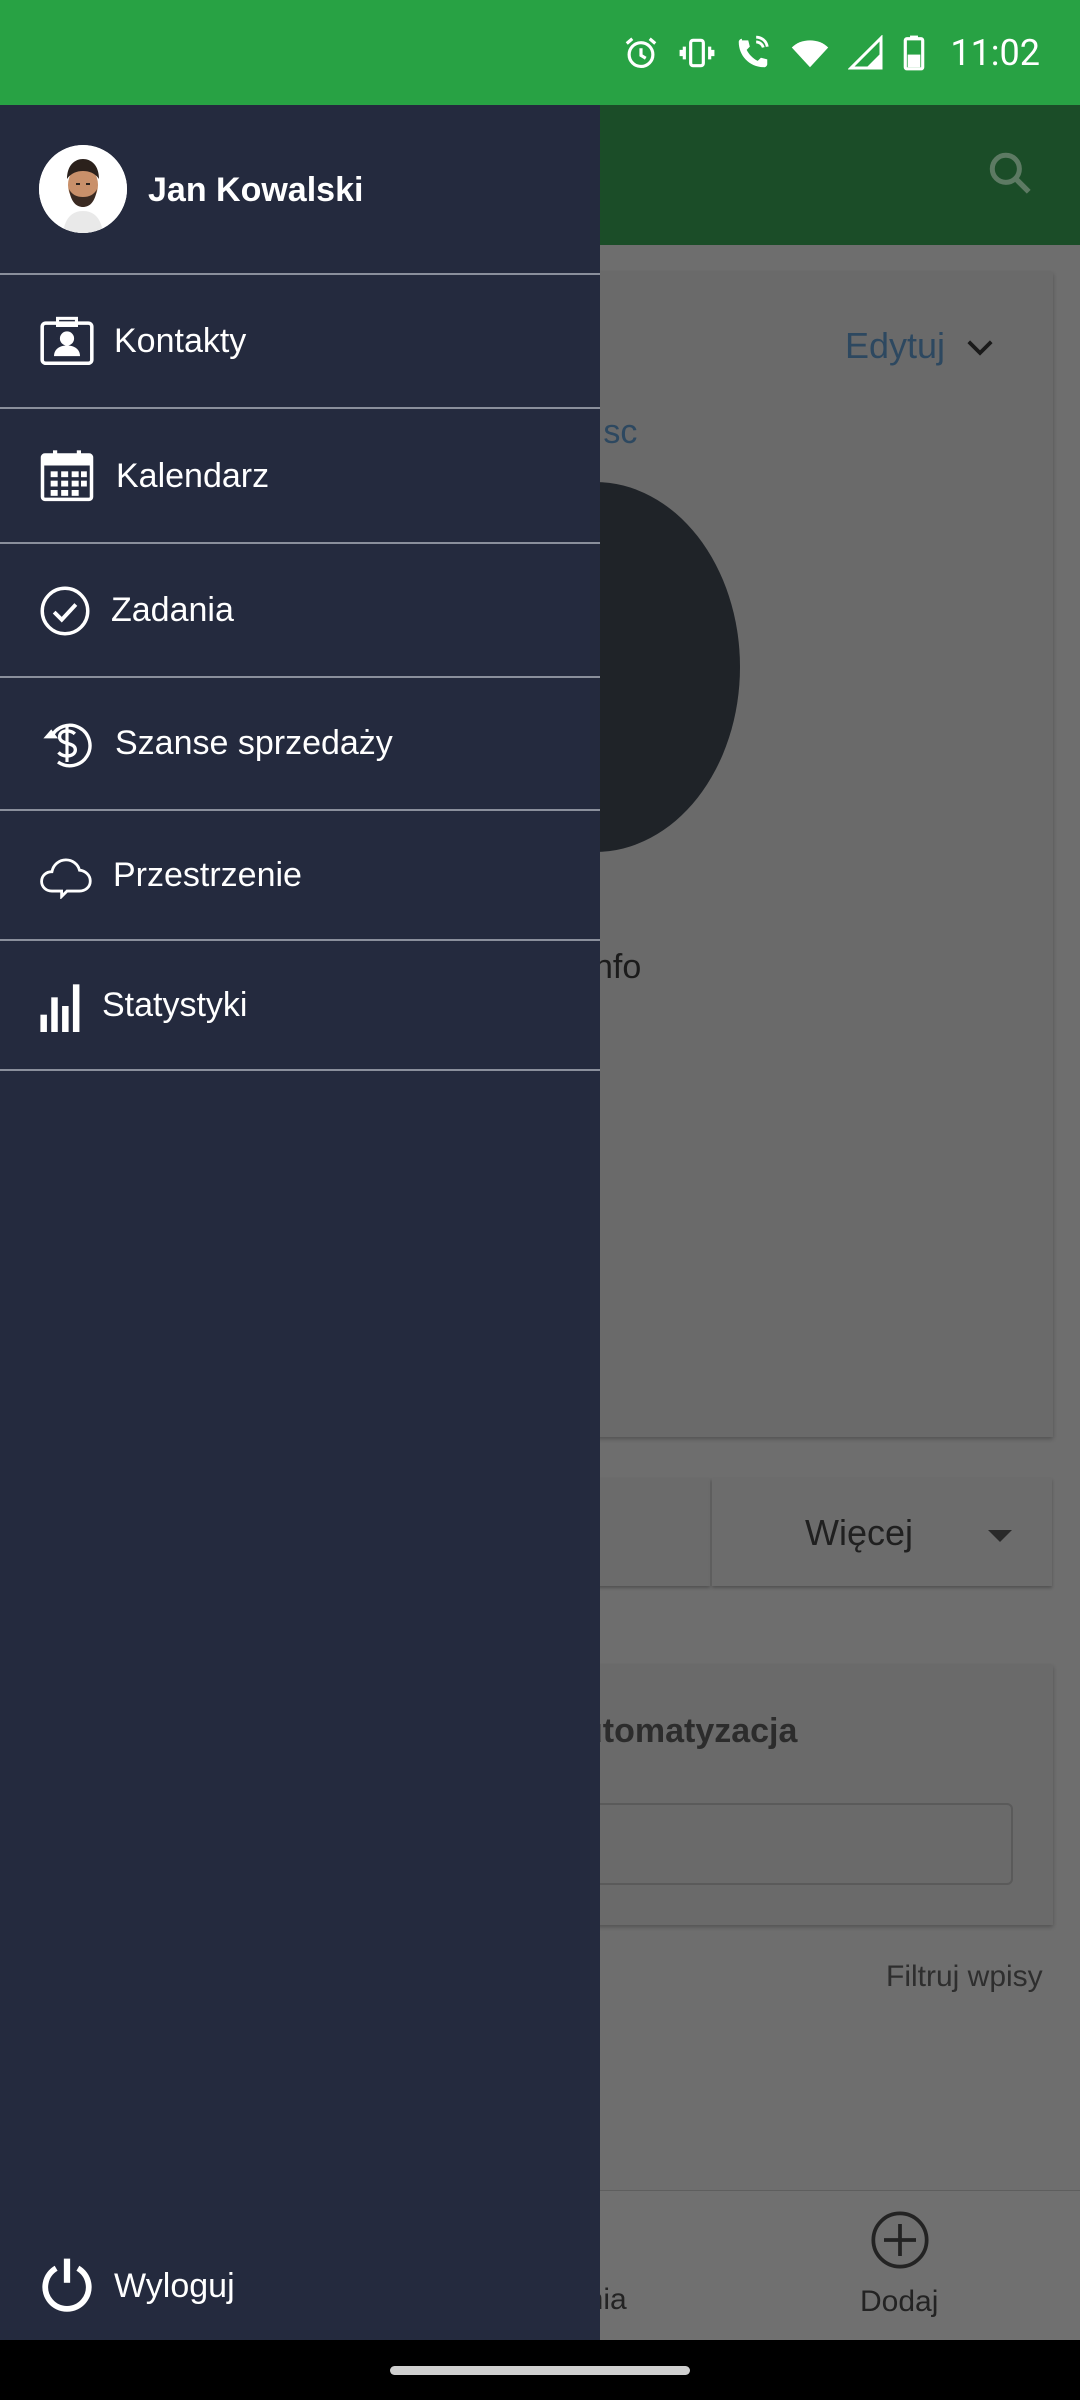 This screenshot has height=2400, width=1080. What do you see at coordinates (193, 476) in the screenshot?
I see `drawer-item-label: Kalendarz` at bounding box center [193, 476].